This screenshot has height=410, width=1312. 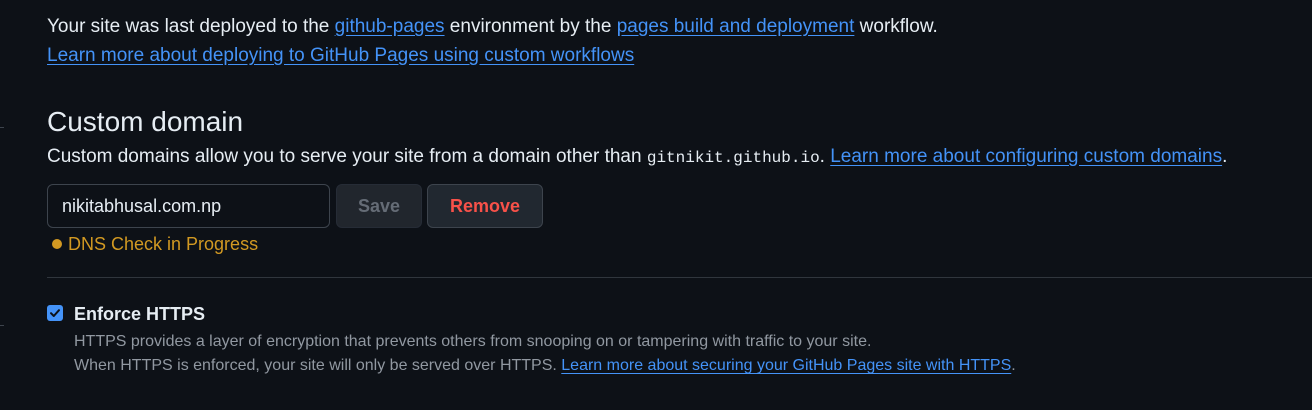 I want to click on check-icon, so click(x=55, y=313).